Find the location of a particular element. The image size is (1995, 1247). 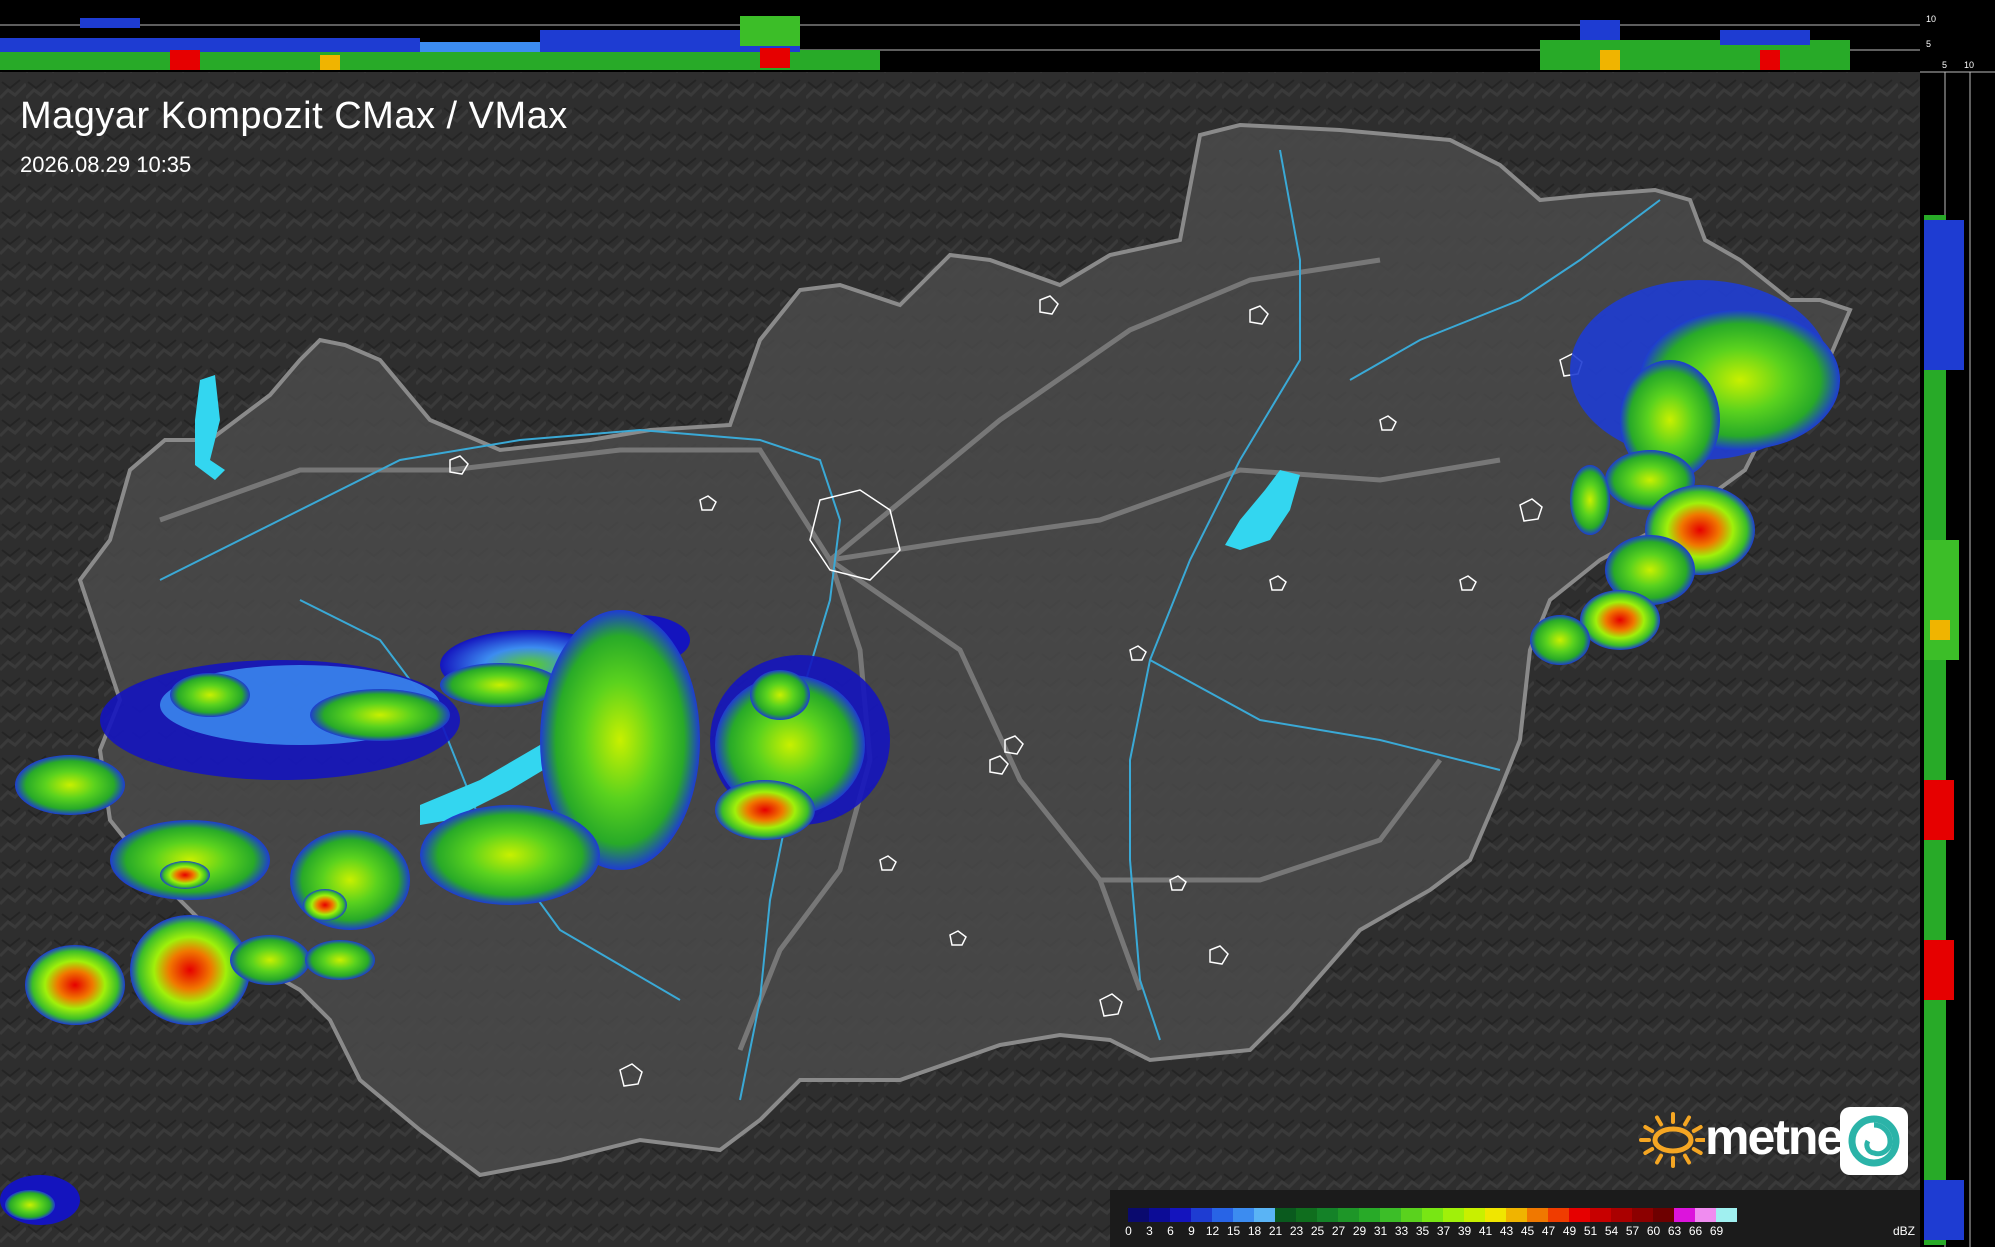

legend-level-label: 9 is located at coordinates (1191, 1231).